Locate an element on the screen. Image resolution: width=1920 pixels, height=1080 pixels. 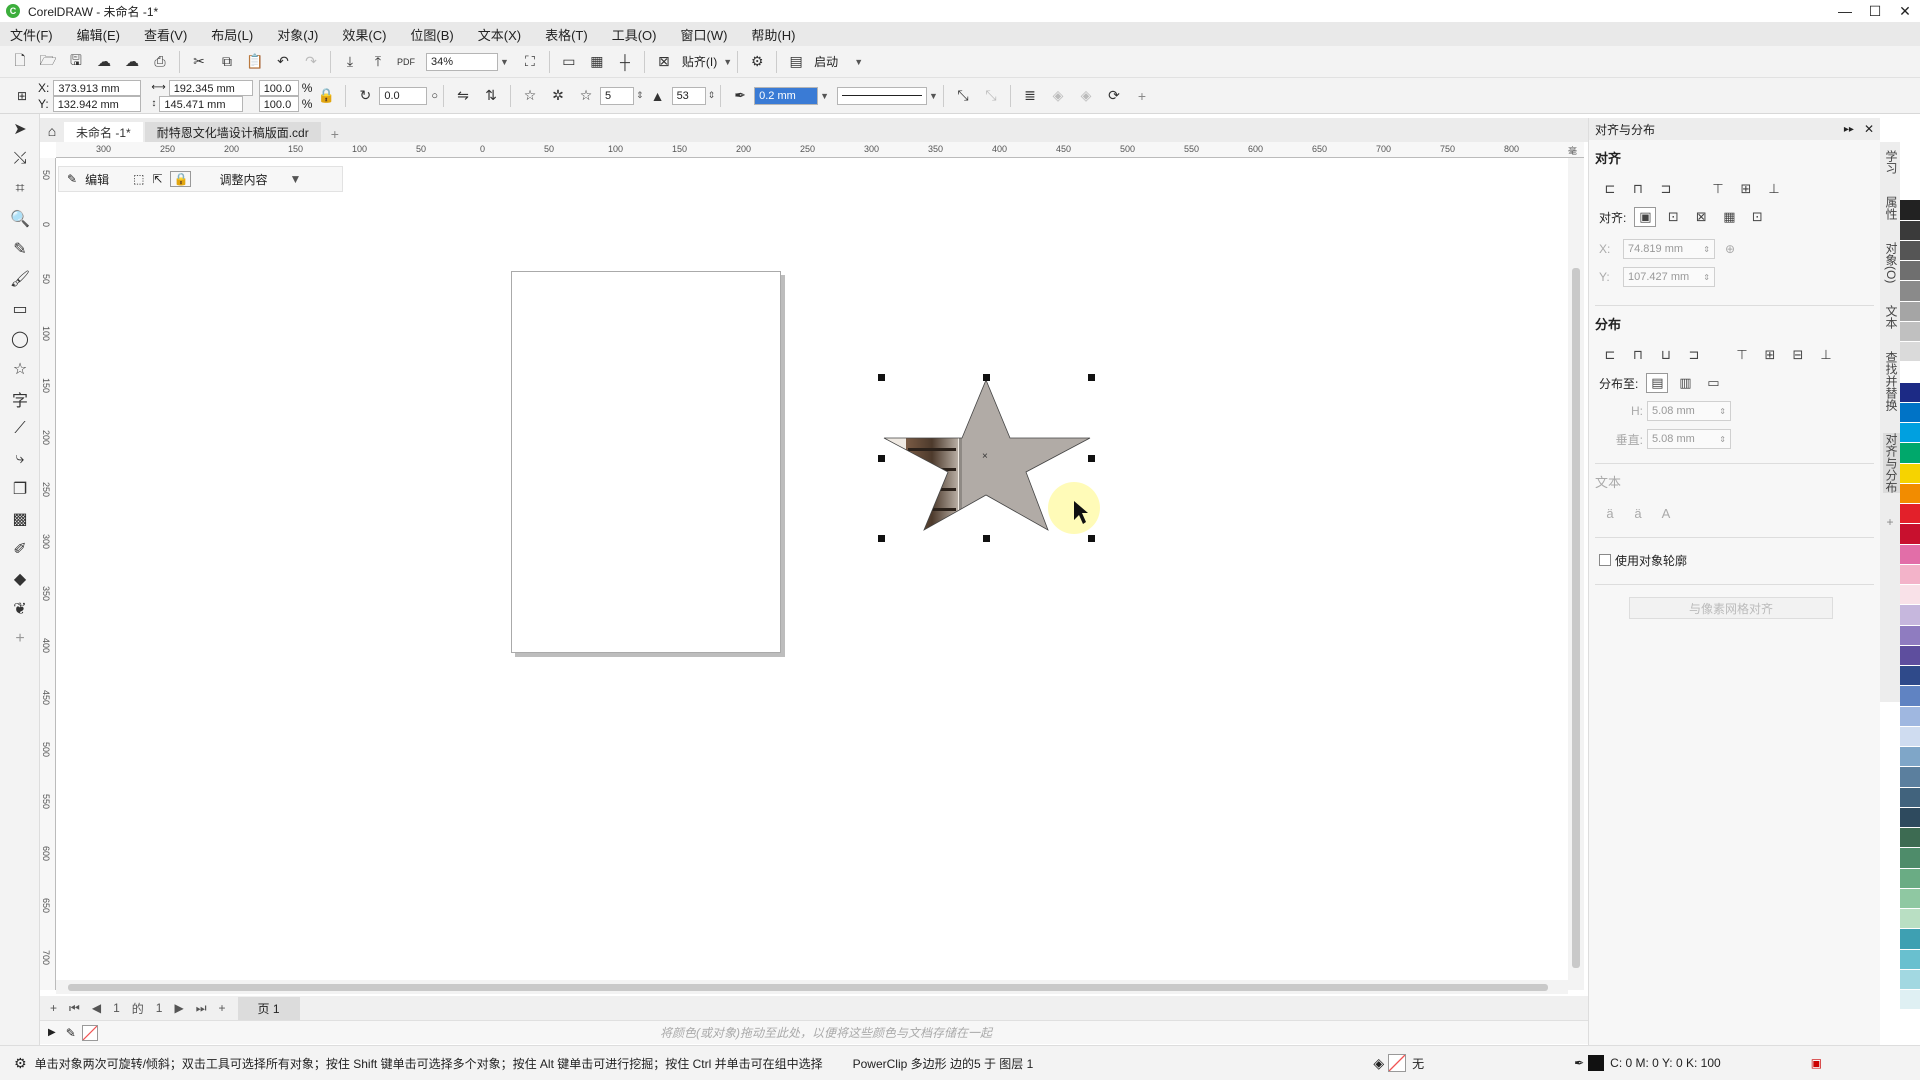
docker-collapse-icon: ▸▸ is located at coordinates (1849, 129).